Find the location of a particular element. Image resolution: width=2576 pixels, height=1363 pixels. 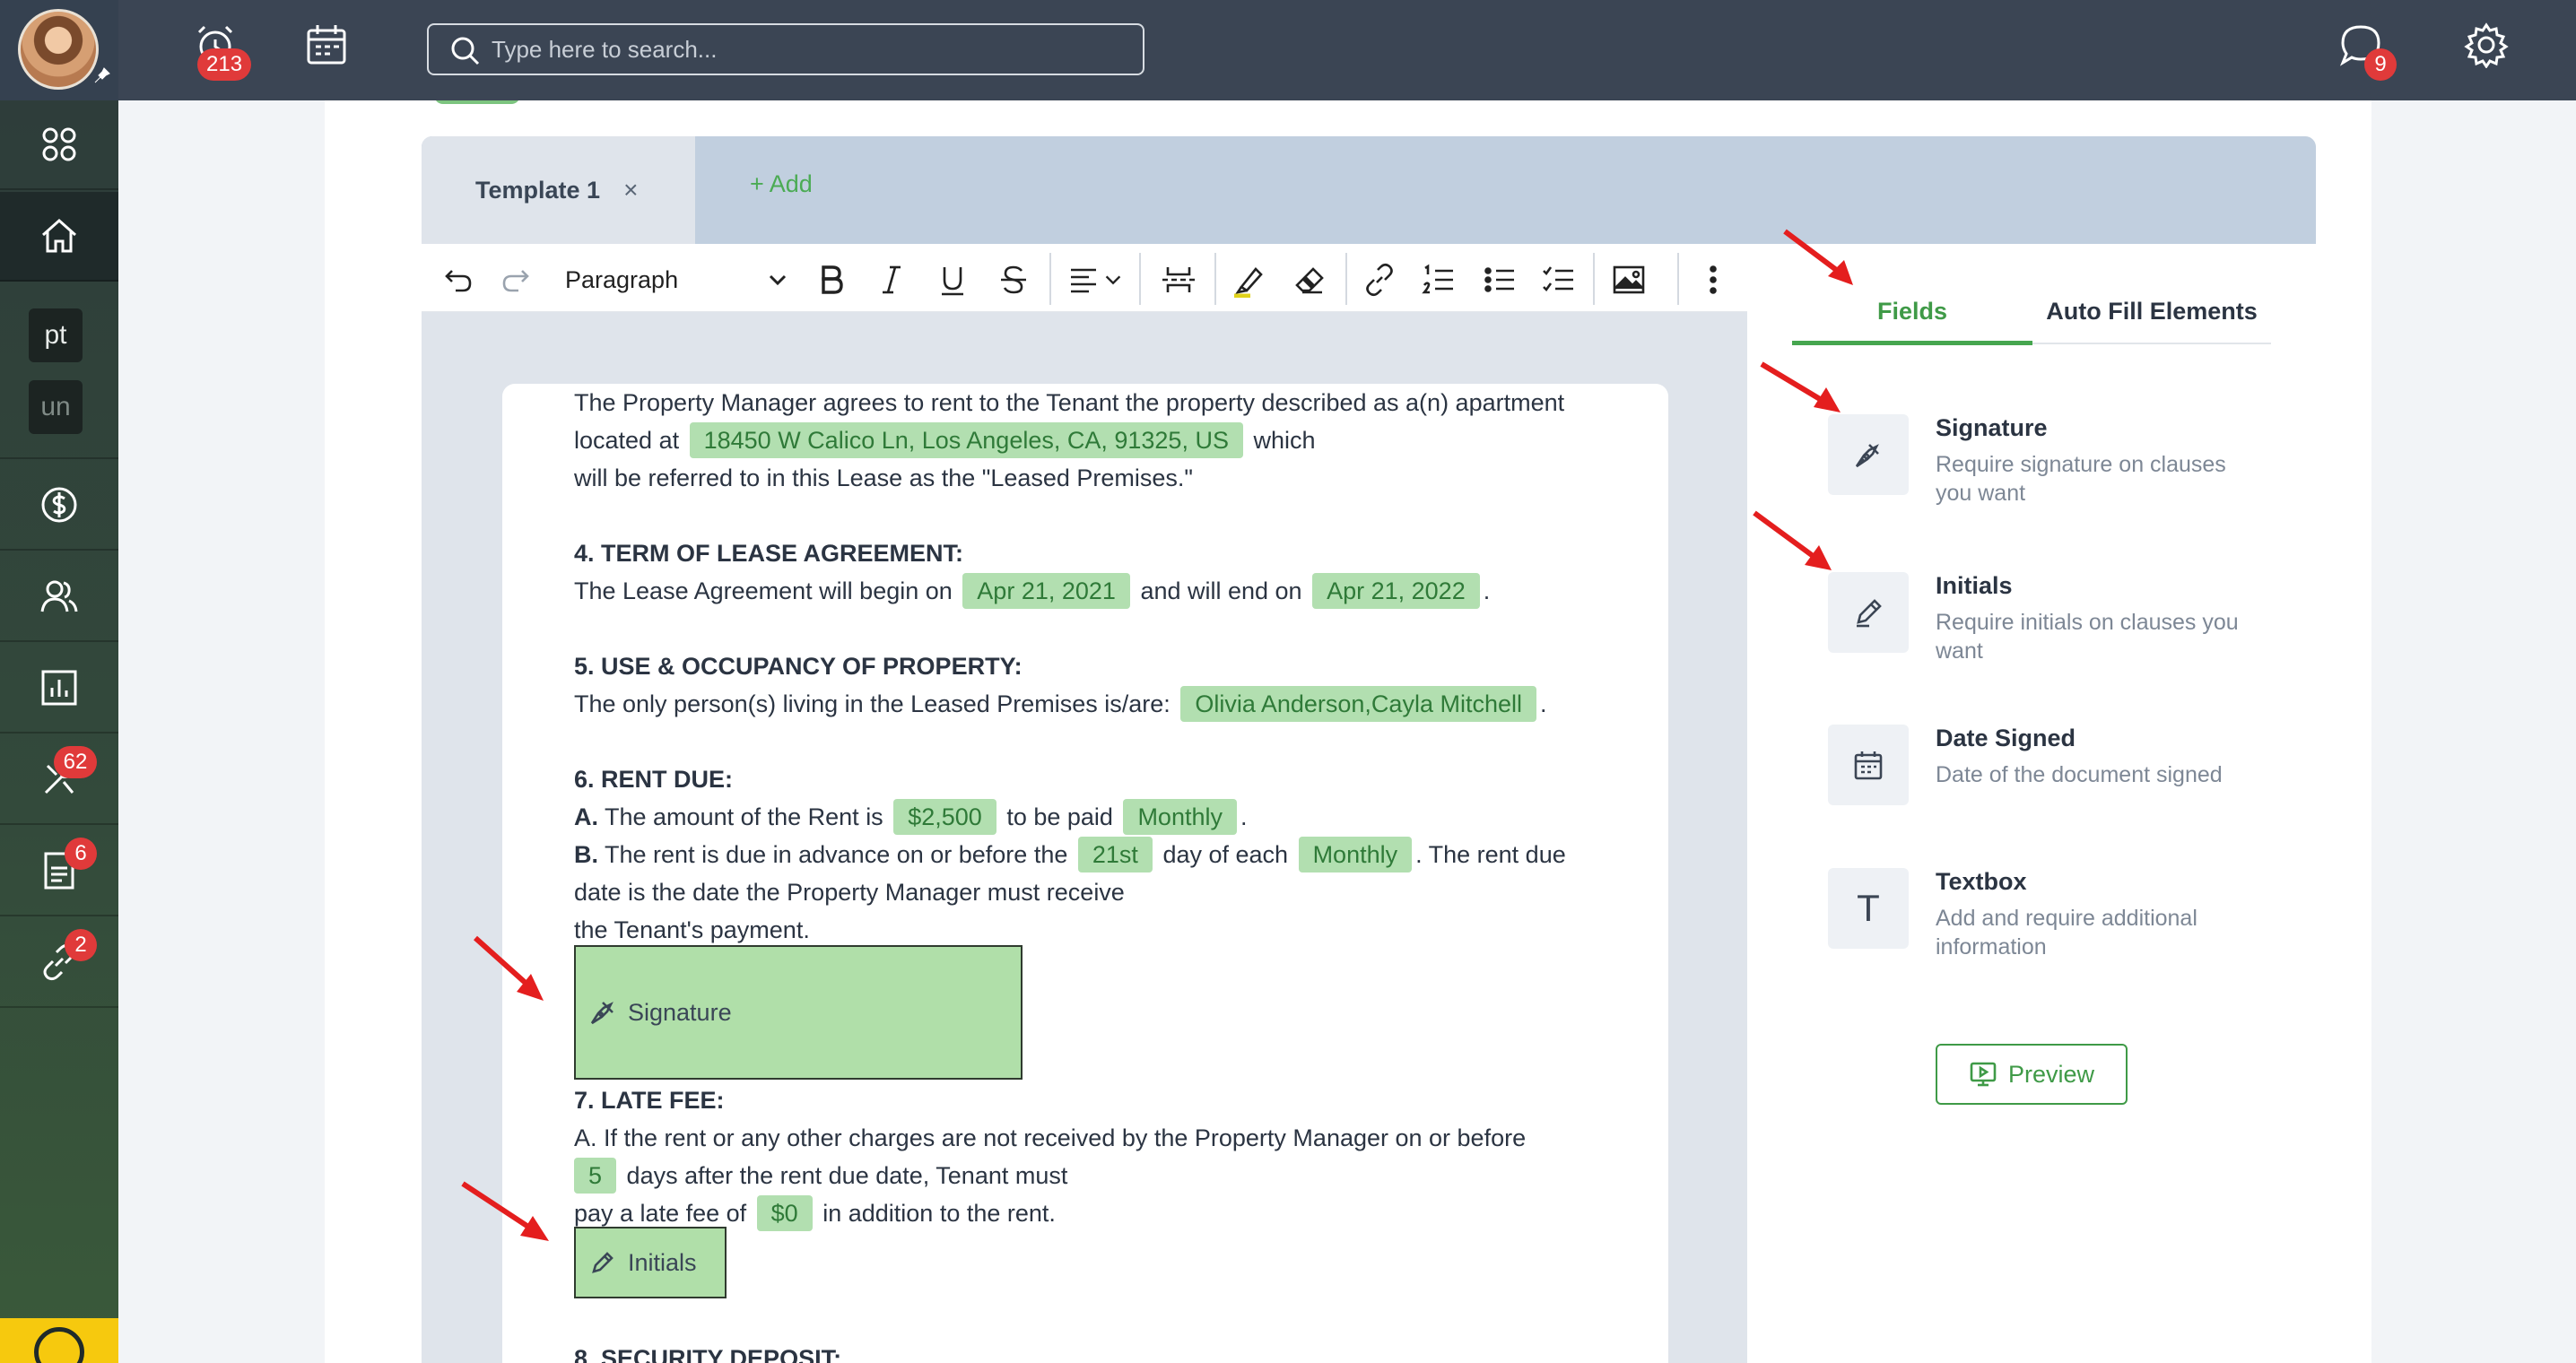

field-description: Require signature on clauses you want is located at coordinates (2081, 479).